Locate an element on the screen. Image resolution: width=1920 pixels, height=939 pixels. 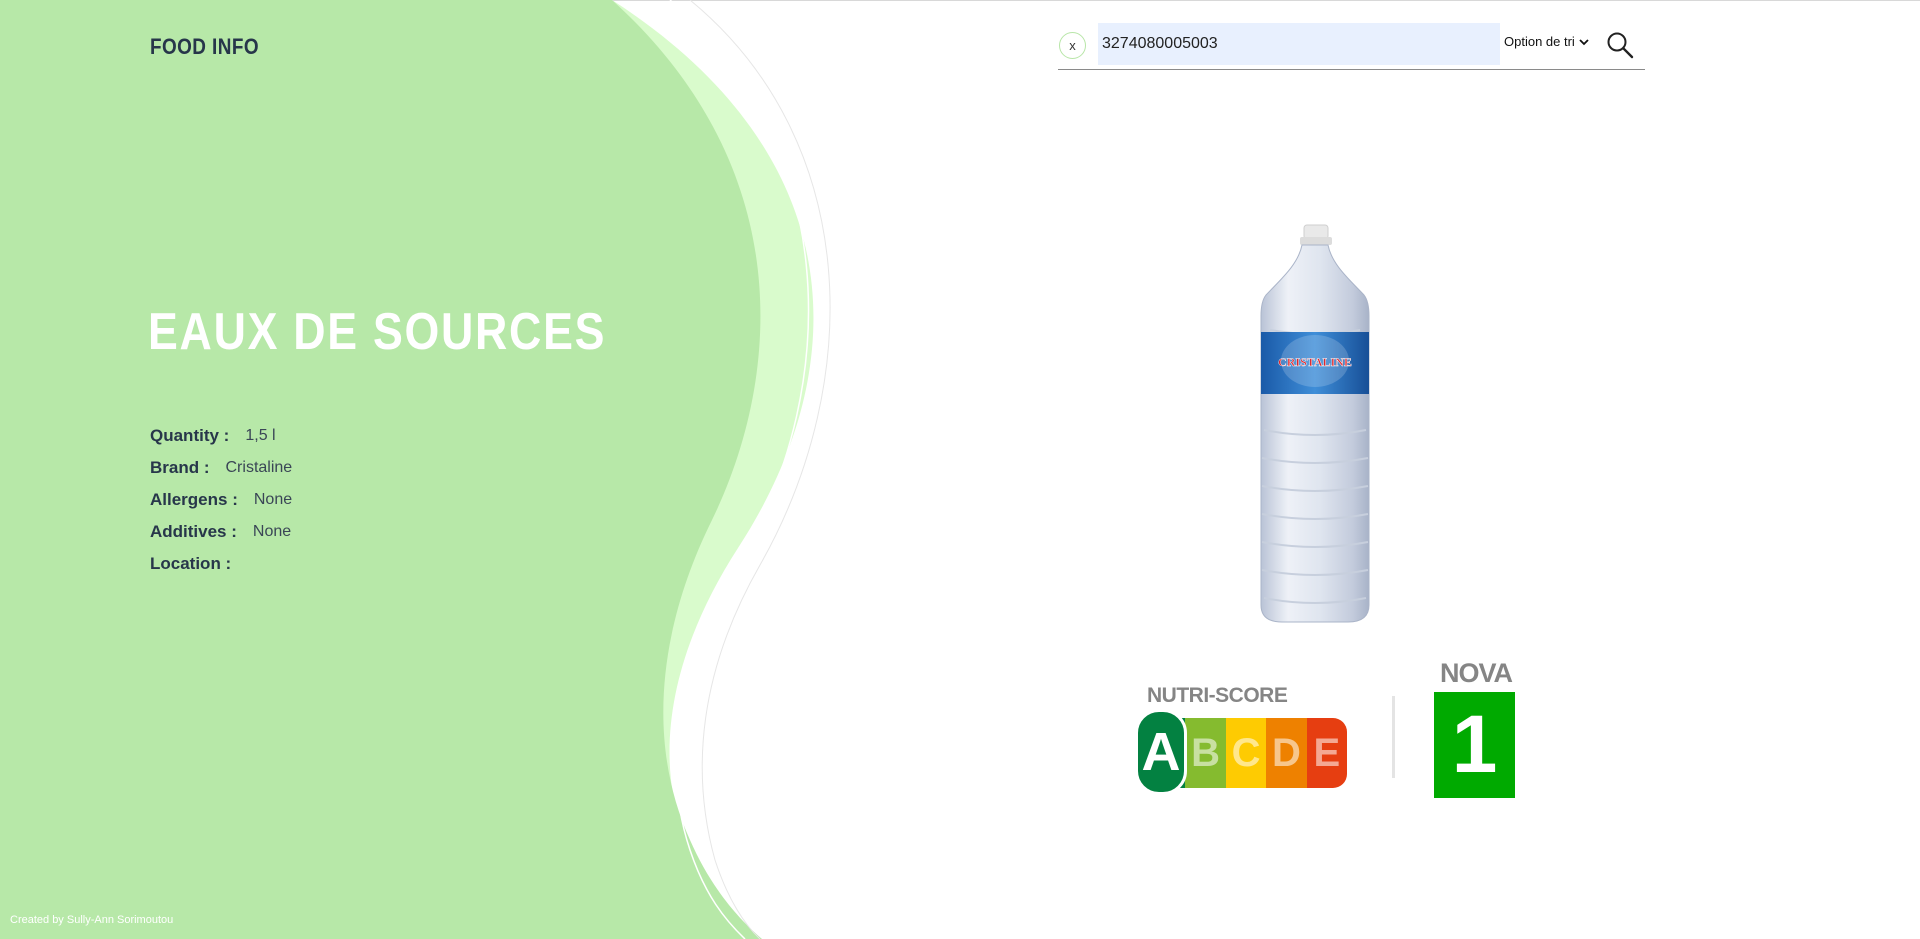
info-row-allergens: Allergens : None is located at coordinates (221, 500).